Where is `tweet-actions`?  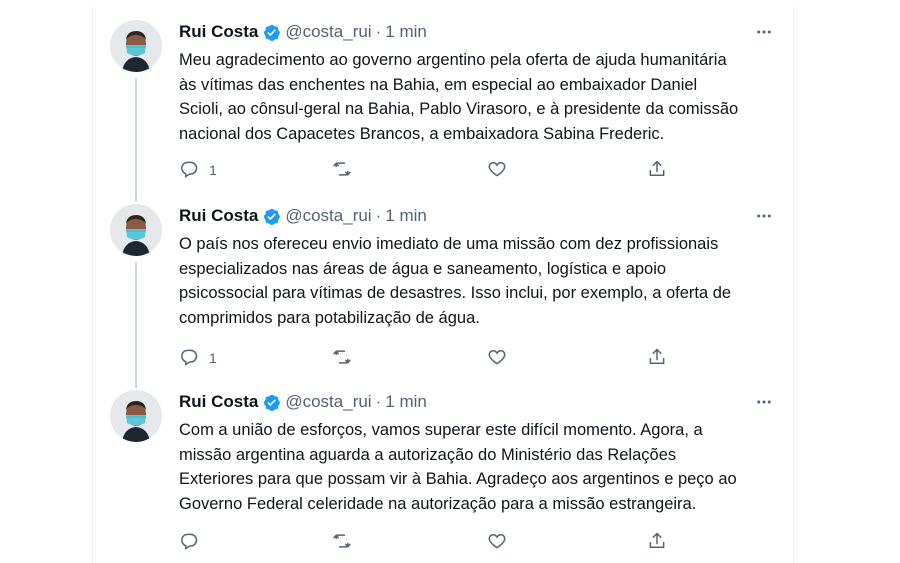
tweet-actions is located at coordinates (439, 542).